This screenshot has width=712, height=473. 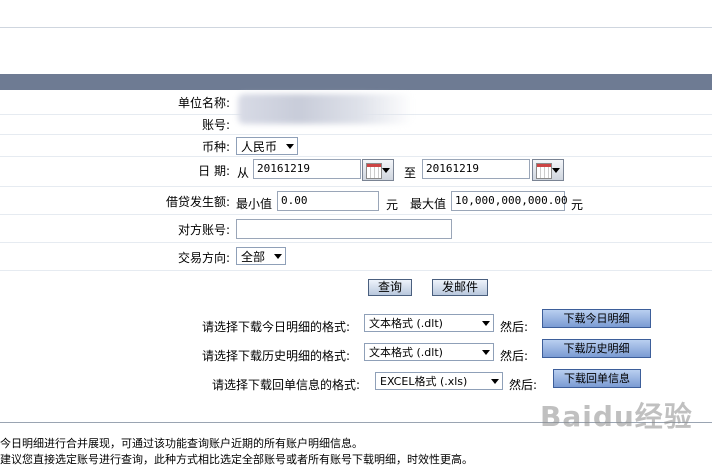 What do you see at coordinates (406, 352) in the screenshot?
I see `history-format-value: 文本格式 (.dlt)` at bounding box center [406, 352].